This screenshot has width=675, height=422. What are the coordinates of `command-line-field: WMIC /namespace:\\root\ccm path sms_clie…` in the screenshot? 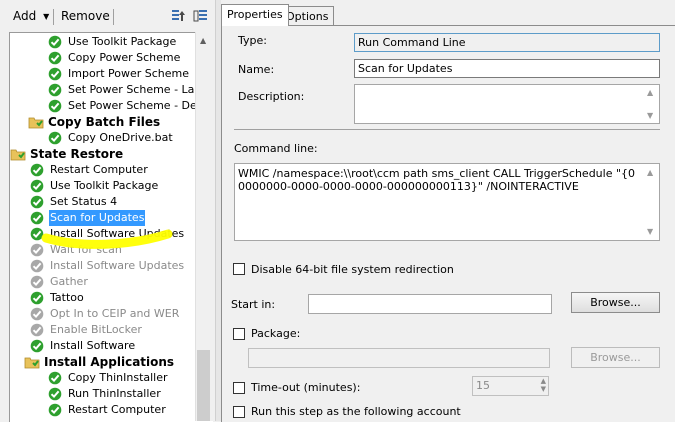 It's located at (447, 202).